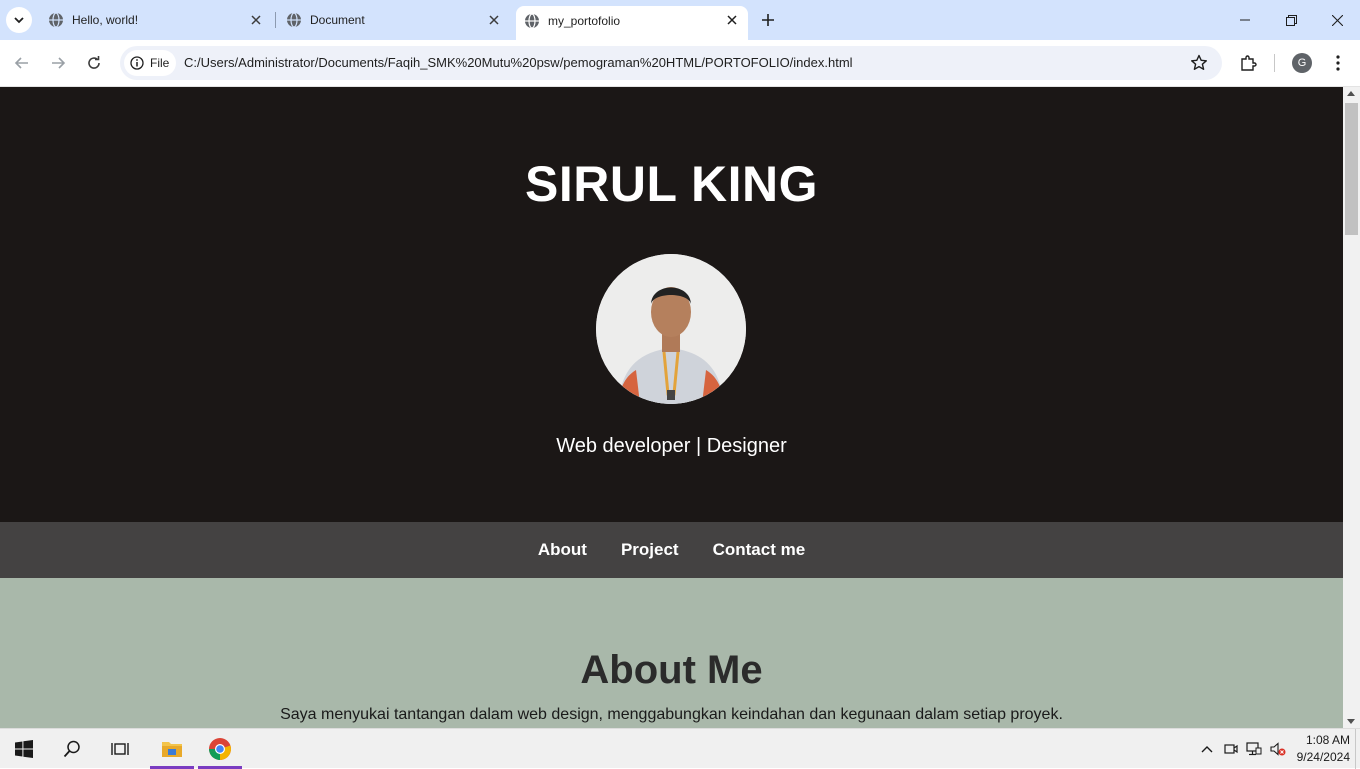  I want to click on reload-icon, so click(94, 62).